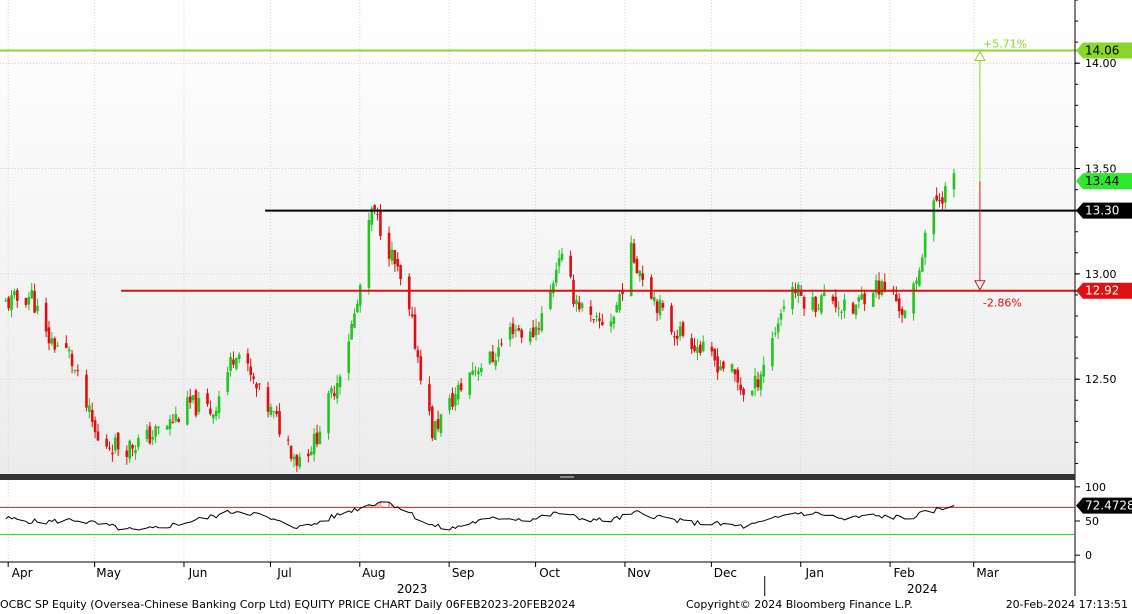  What do you see at coordinates (108, 573) in the screenshot?
I see `month-label: May` at bounding box center [108, 573].